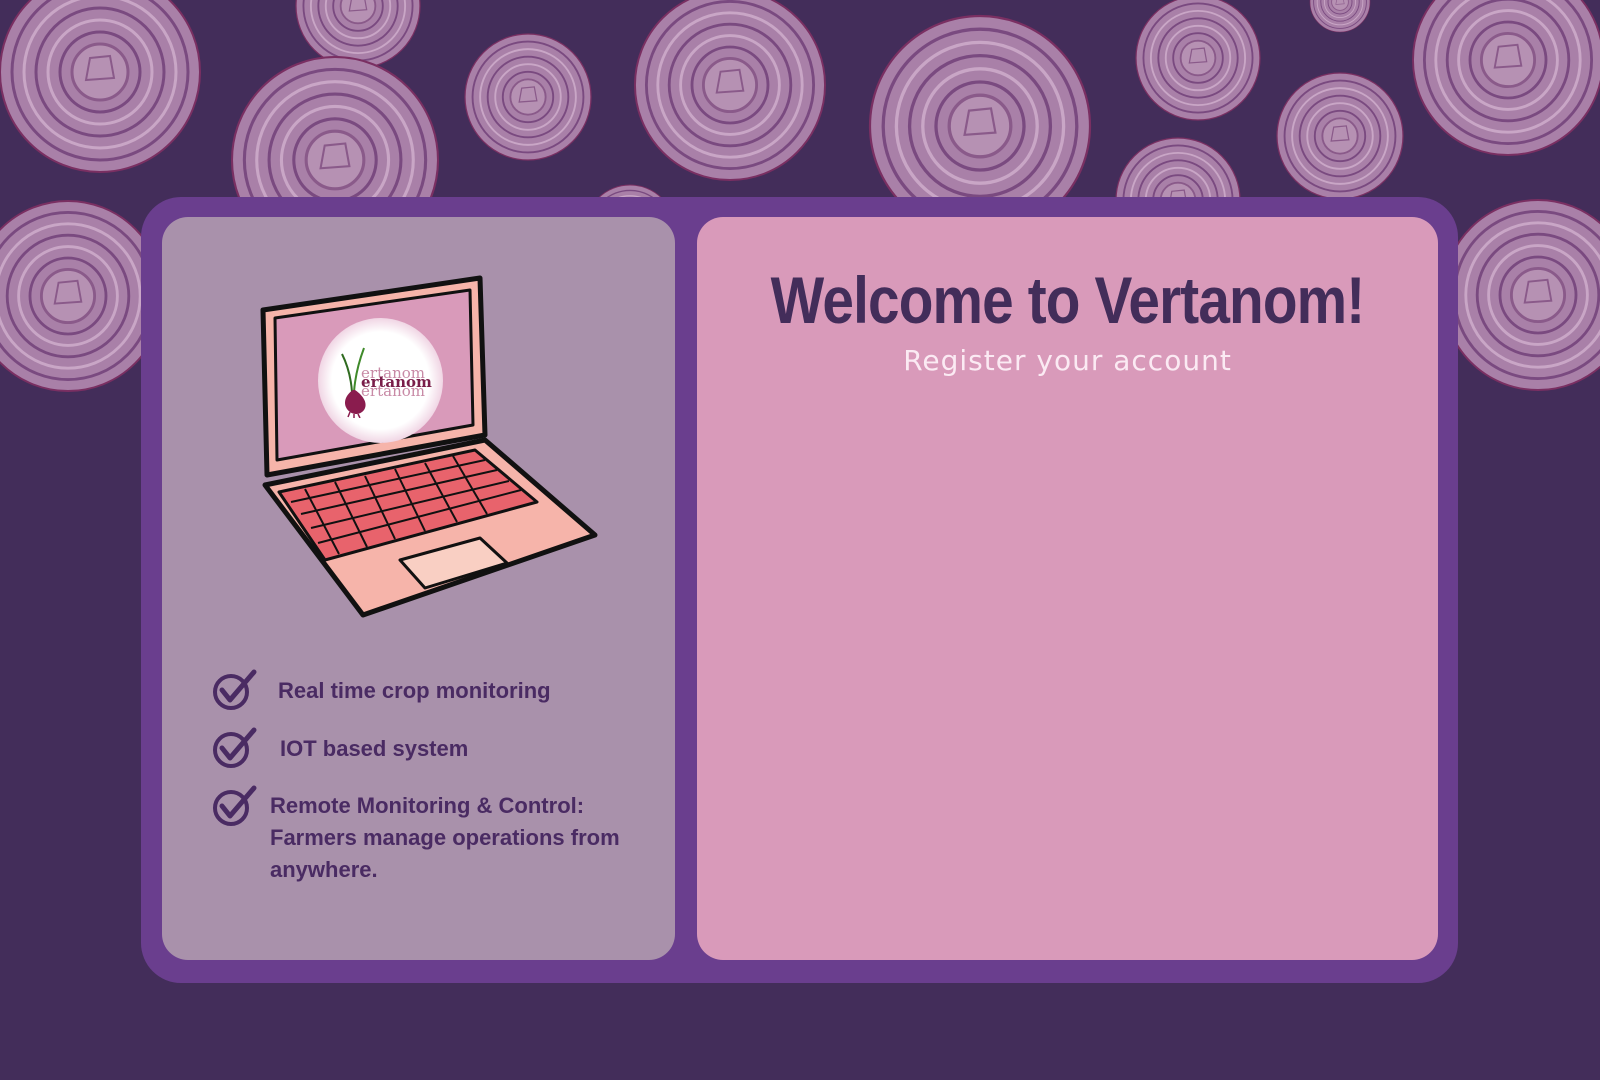 The width and height of the screenshot is (1600, 1080). I want to click on page-subtitle: Register your account, so click(1067, 360).